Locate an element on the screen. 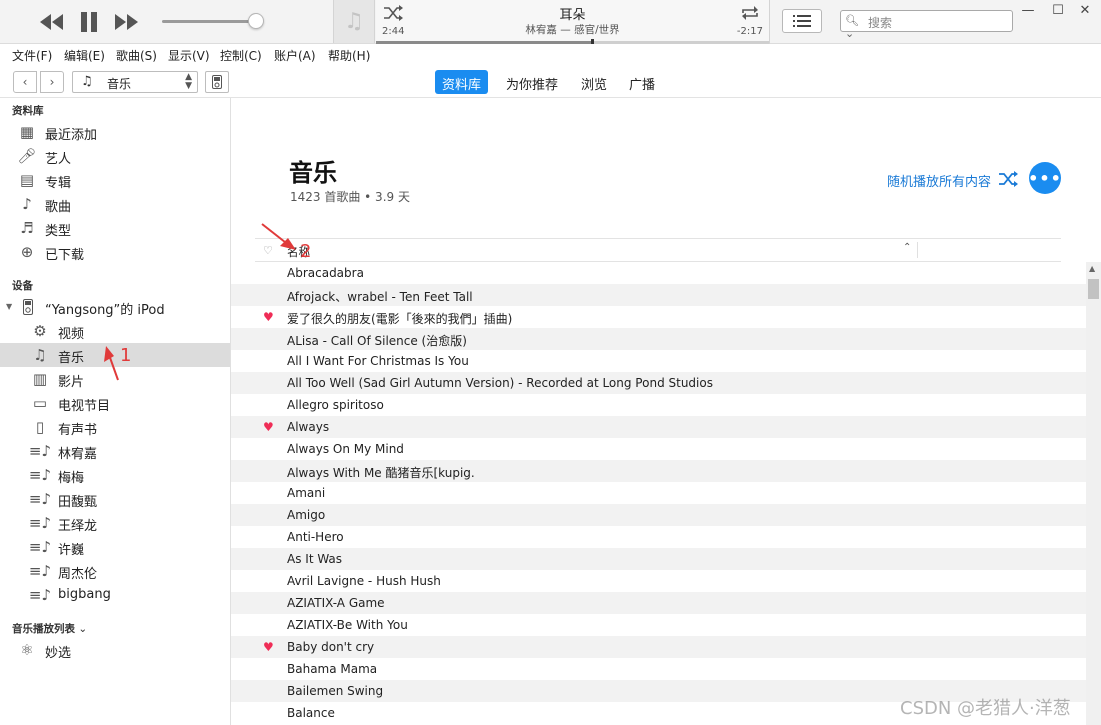  scrollbar-thumb is located at coordinates (1093, 289).